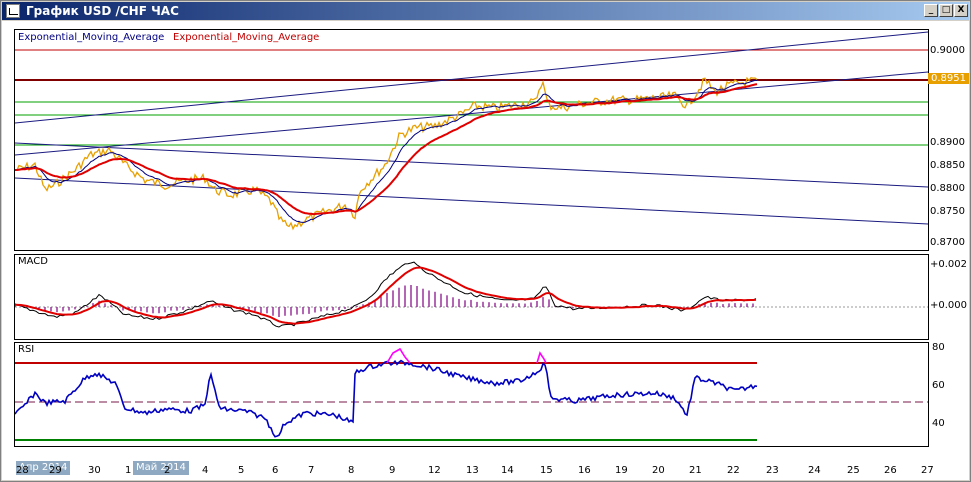 Image resolution: width=971 pixels, height=482 pixels. I want to click on chart-icon, so click(13, 11).